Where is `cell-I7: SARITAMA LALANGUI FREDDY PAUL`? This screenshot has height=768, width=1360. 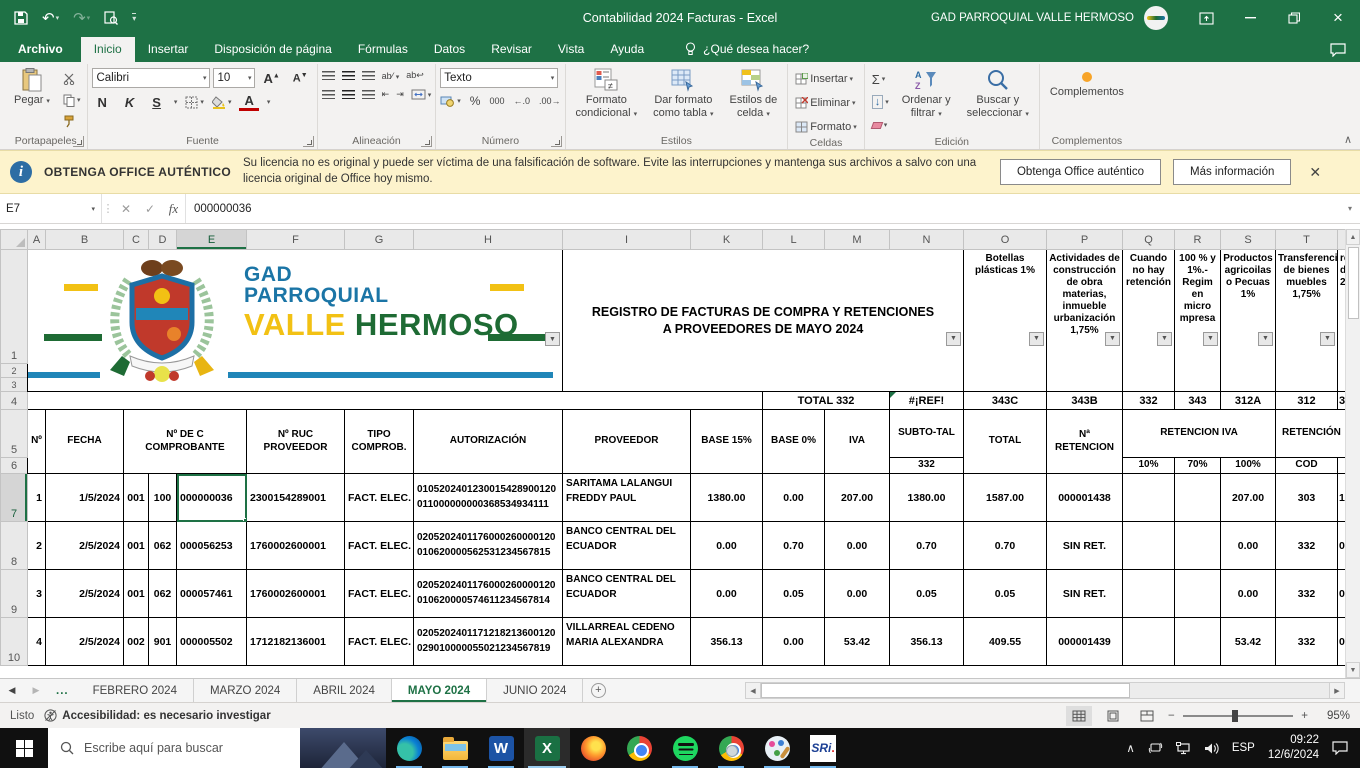
cell-I7: SARITAMA LALANGUI FREDDY PAUL is located at coordinates (626, 497).